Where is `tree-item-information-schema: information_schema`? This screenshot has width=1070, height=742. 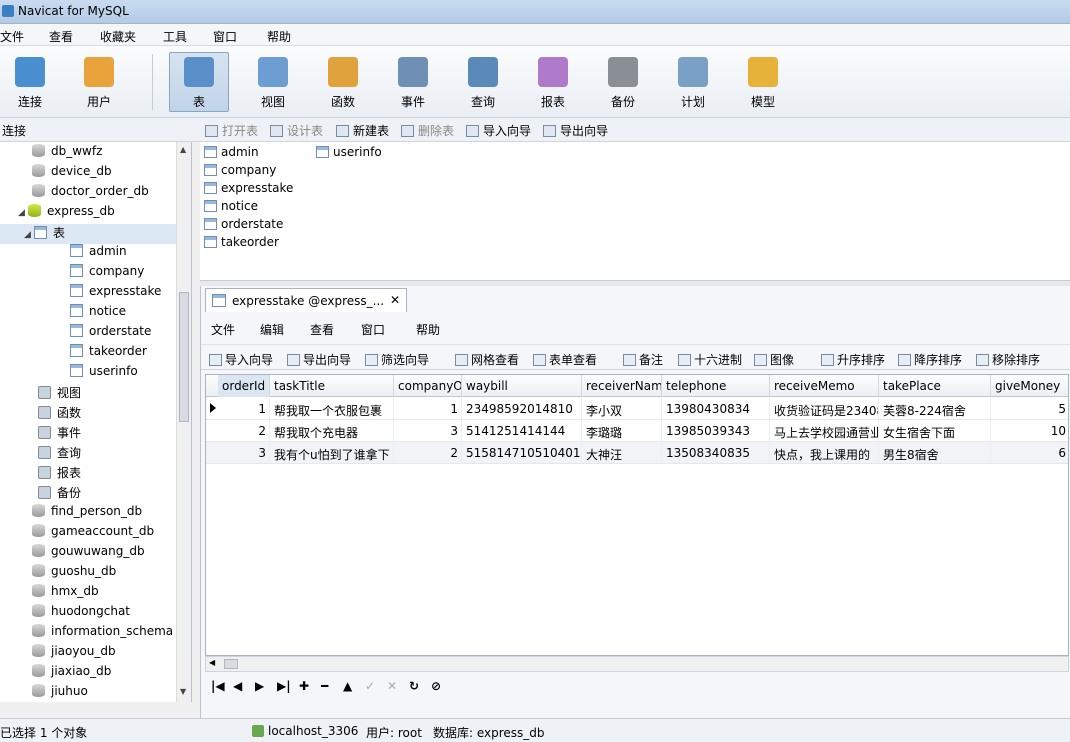 tree-item-information-schema: information_schema is located at coordinates (102, 634).